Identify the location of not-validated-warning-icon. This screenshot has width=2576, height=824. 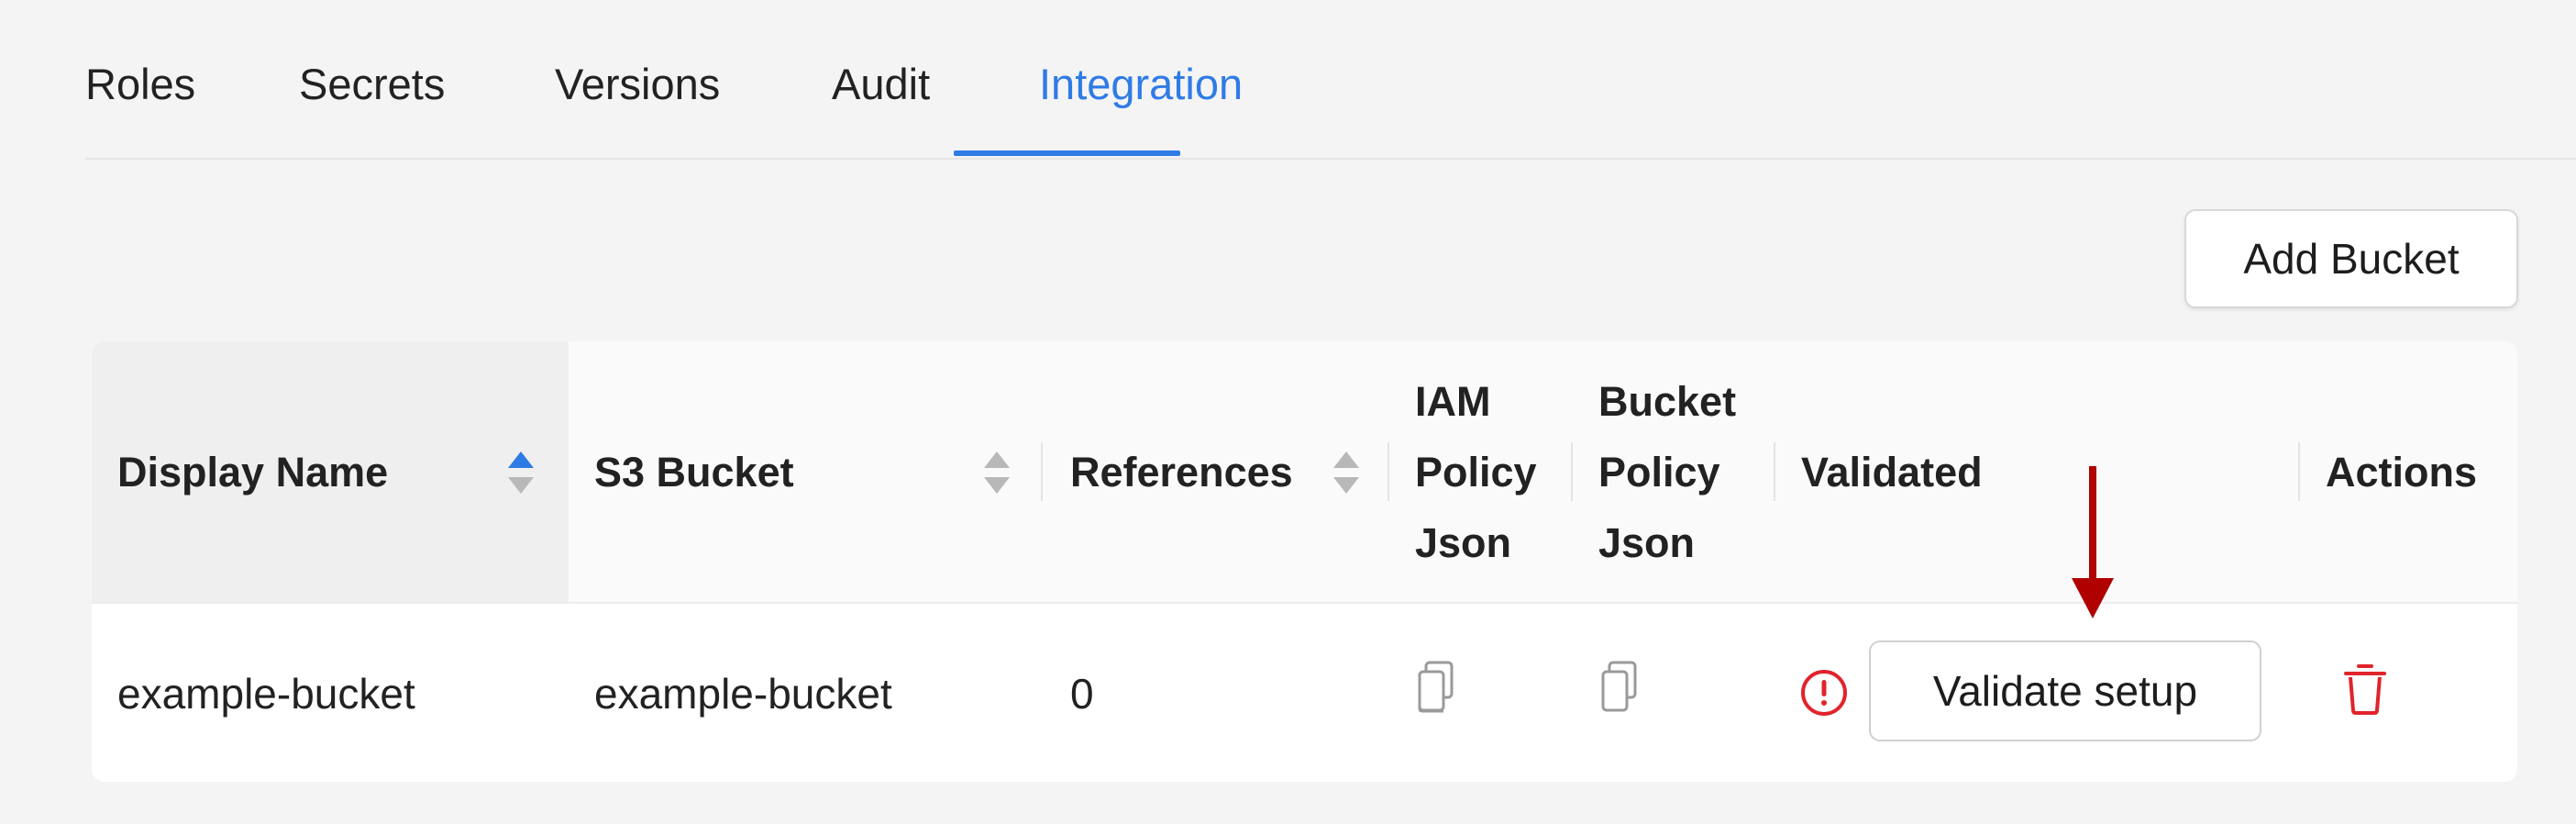
(1824, 693).